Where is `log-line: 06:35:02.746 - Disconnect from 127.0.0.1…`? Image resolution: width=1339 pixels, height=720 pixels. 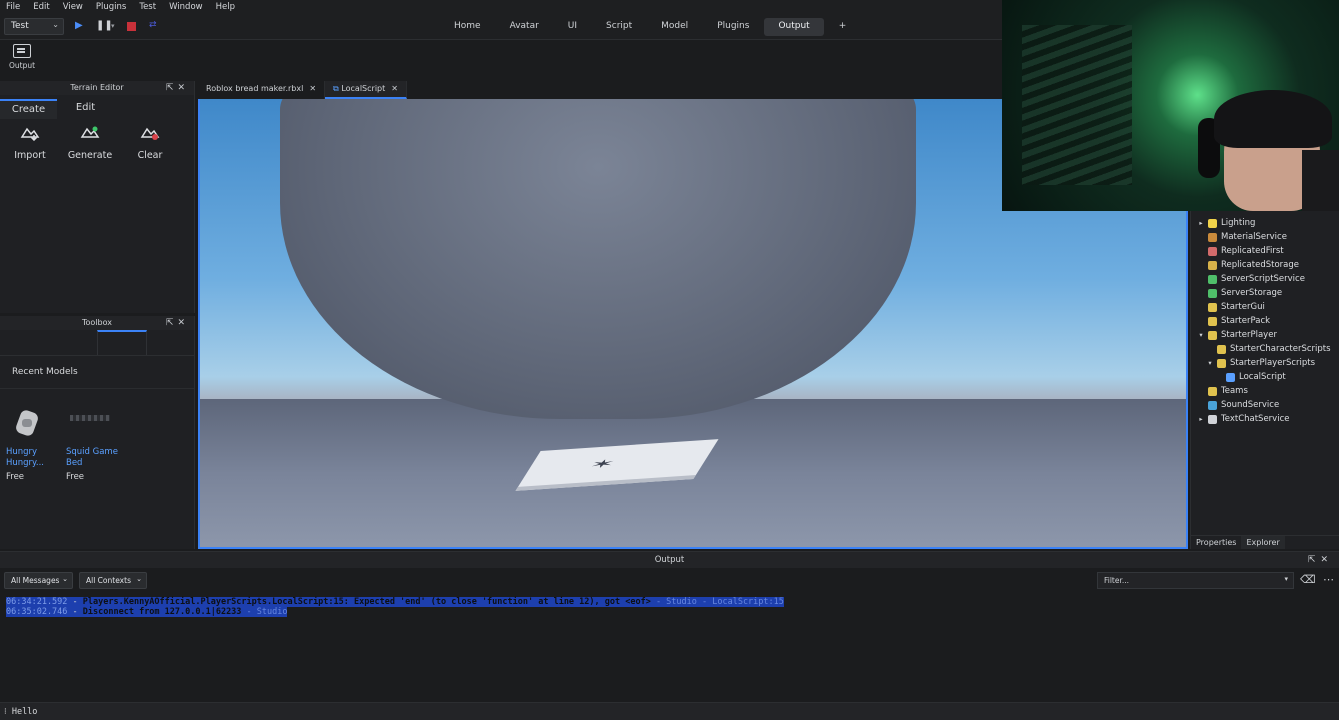 log-line: 06:35:02.746 - Disconnect from 127.0.0.1… is located at coordinates (672, 612).